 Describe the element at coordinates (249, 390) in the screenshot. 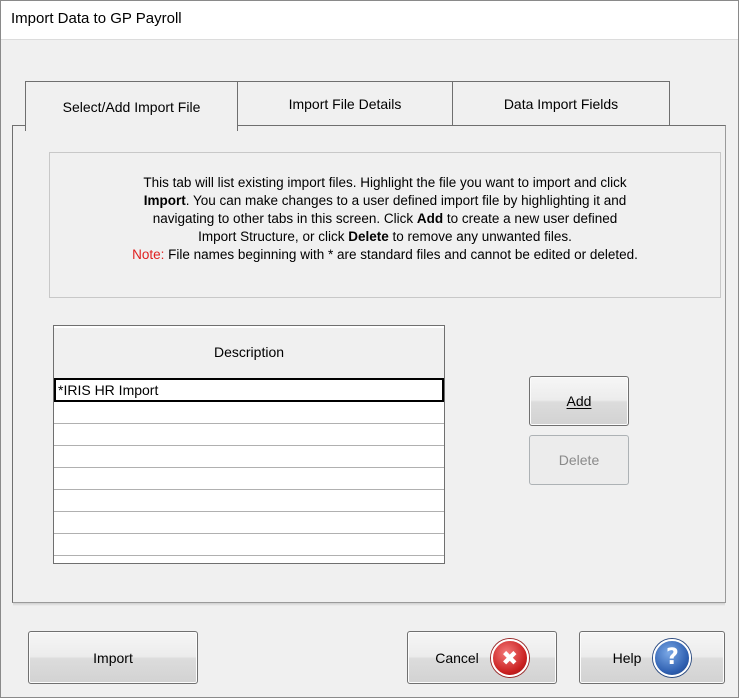

I see `list-item: *IRIS HR Import` at that location.